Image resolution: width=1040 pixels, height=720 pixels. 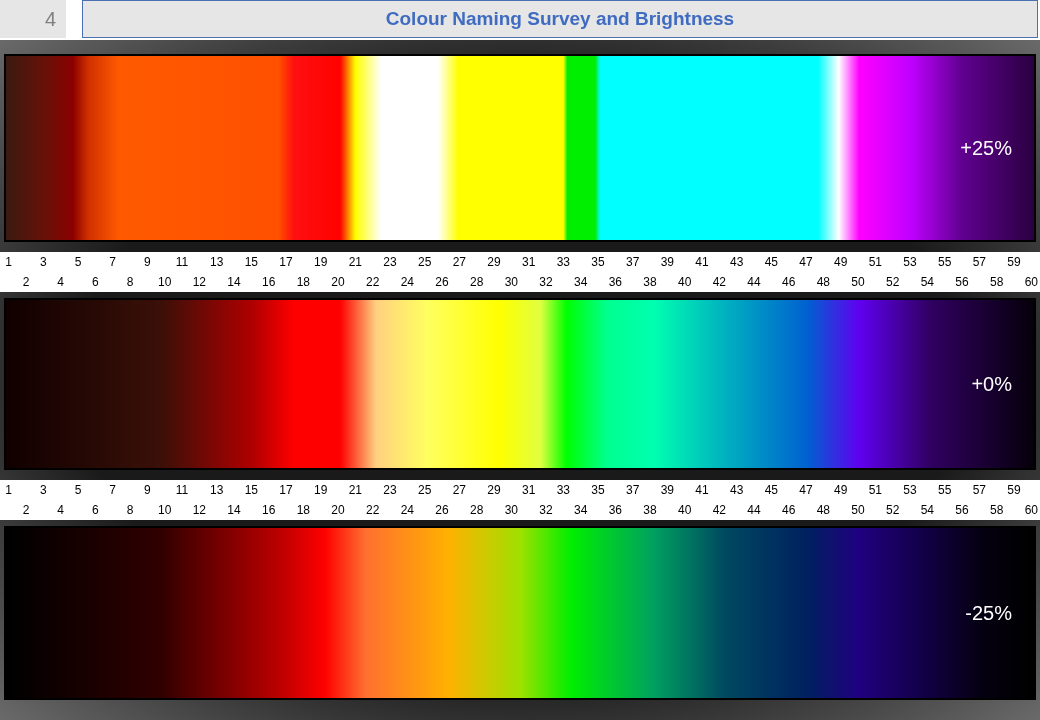 I want to click on scale-number: 15, so click(x=251, y=262).